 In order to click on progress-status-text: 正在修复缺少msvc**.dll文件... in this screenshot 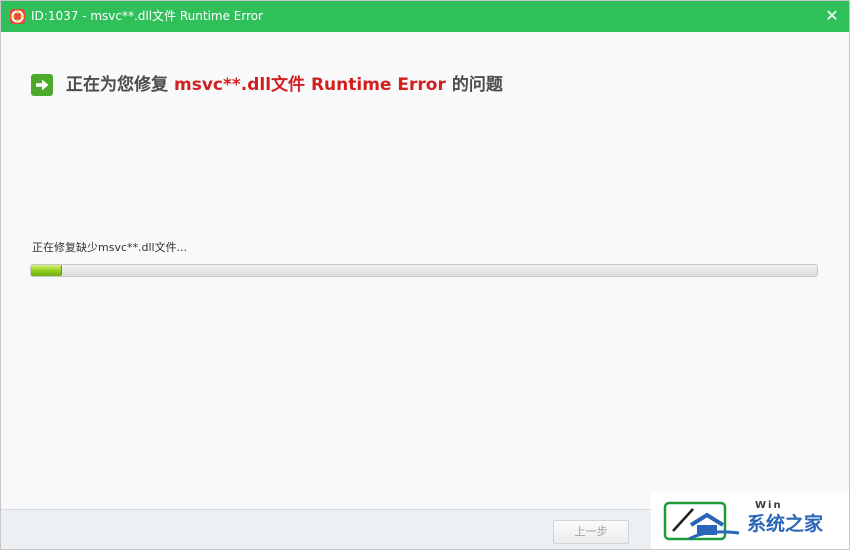, I will do `click(110, 247)`.